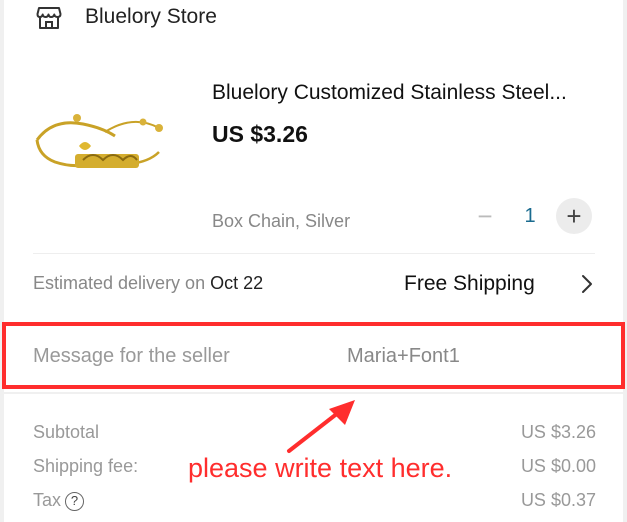  What do you see at coordinates (320, 468) in the screenshot?
I see `annotation-text: please write text here.` at bounding box center [320, 468].